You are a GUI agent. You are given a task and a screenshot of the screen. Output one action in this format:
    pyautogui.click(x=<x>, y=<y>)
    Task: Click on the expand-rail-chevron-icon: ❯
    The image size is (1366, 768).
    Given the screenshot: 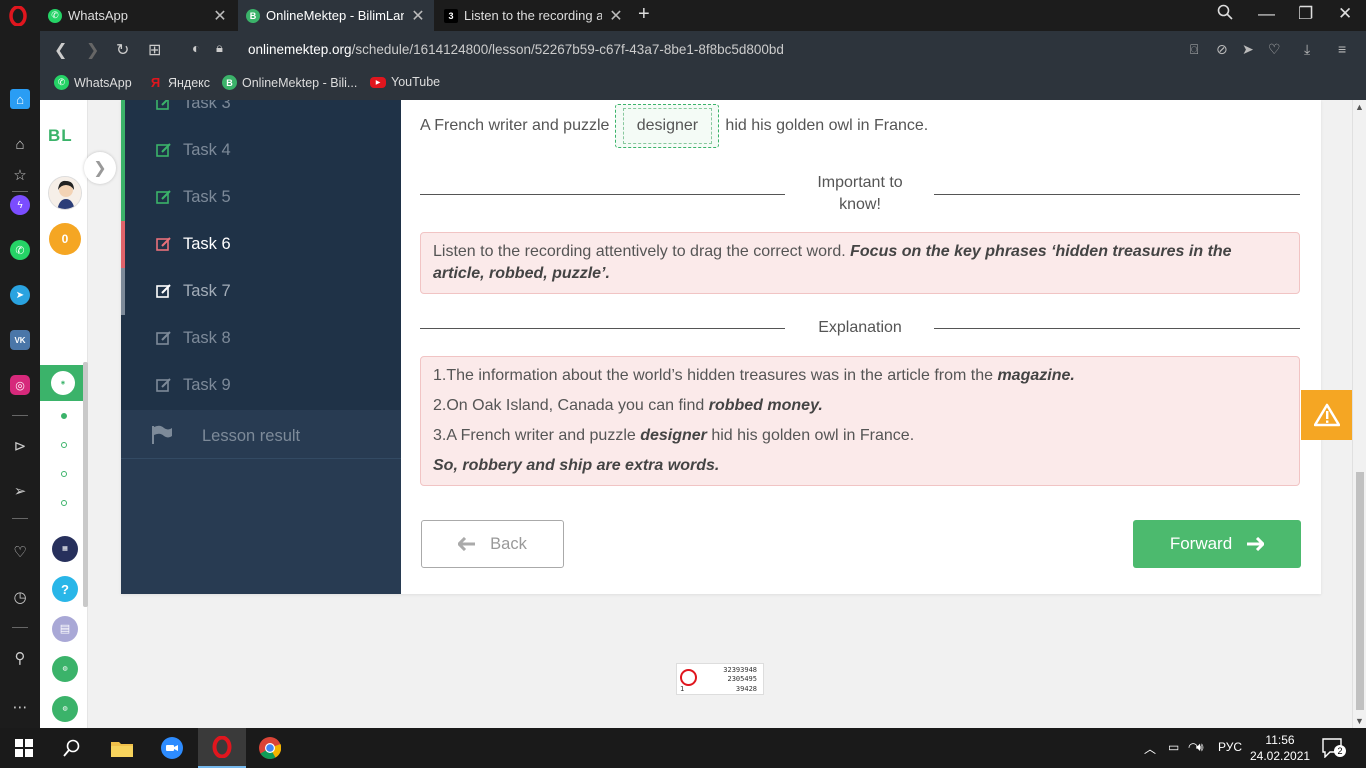 What is the action you would take?
    pyautogui.click(x=100, y=168)
    